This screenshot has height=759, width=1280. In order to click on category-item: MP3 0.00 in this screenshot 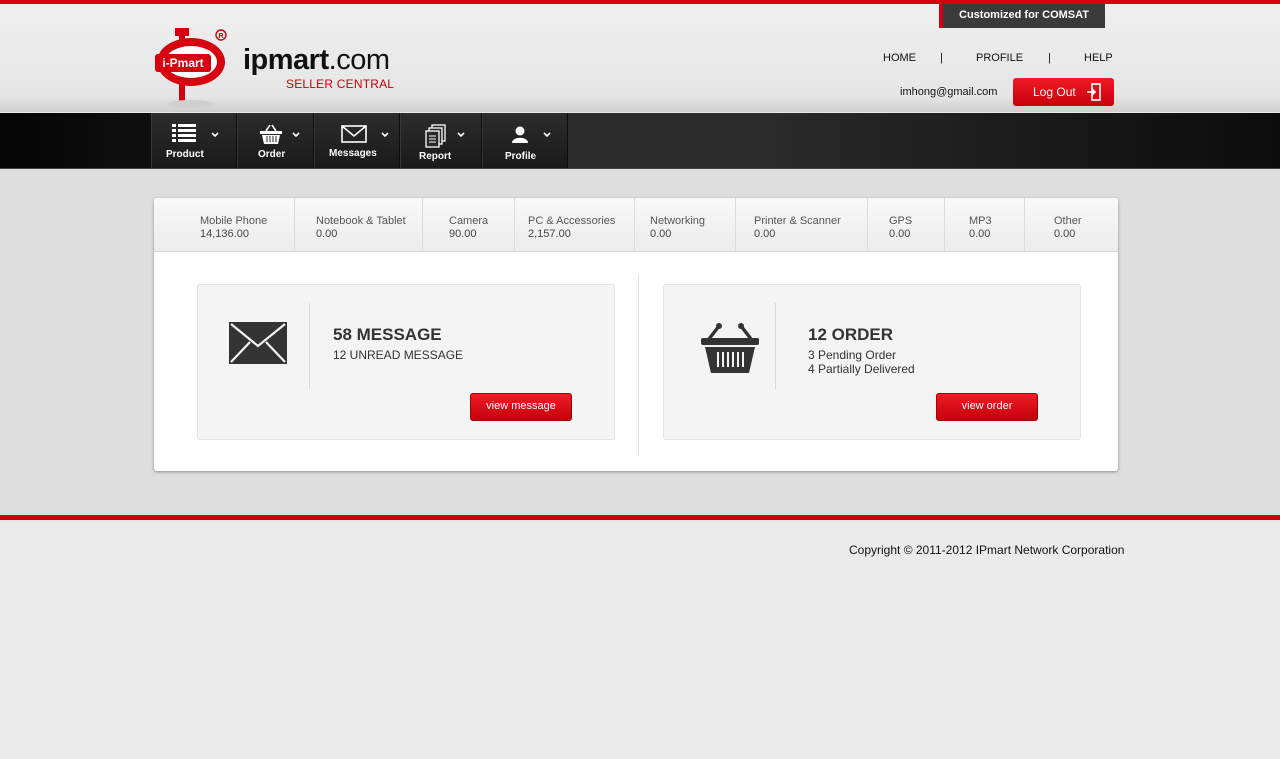, I will do `click(985, 224)`.